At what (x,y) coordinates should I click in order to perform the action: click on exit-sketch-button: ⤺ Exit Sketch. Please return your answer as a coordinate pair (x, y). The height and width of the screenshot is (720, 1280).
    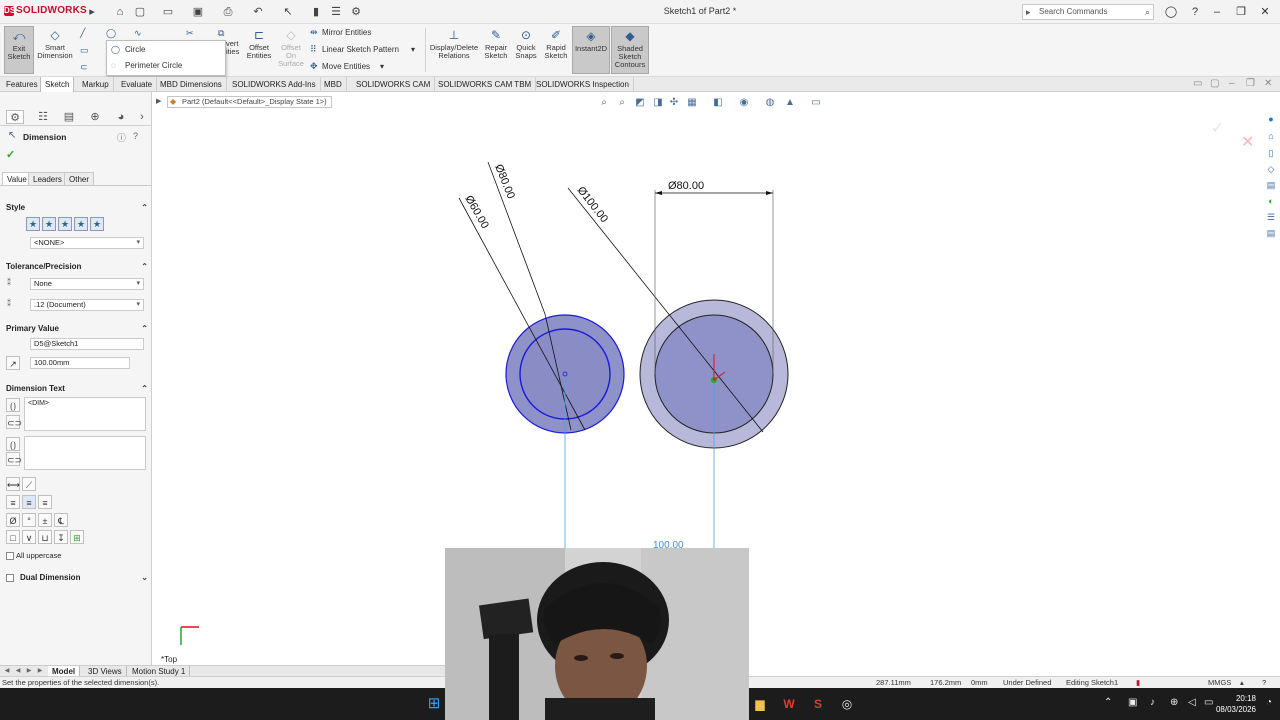
    Looking at the image, I should click on (19, 50).